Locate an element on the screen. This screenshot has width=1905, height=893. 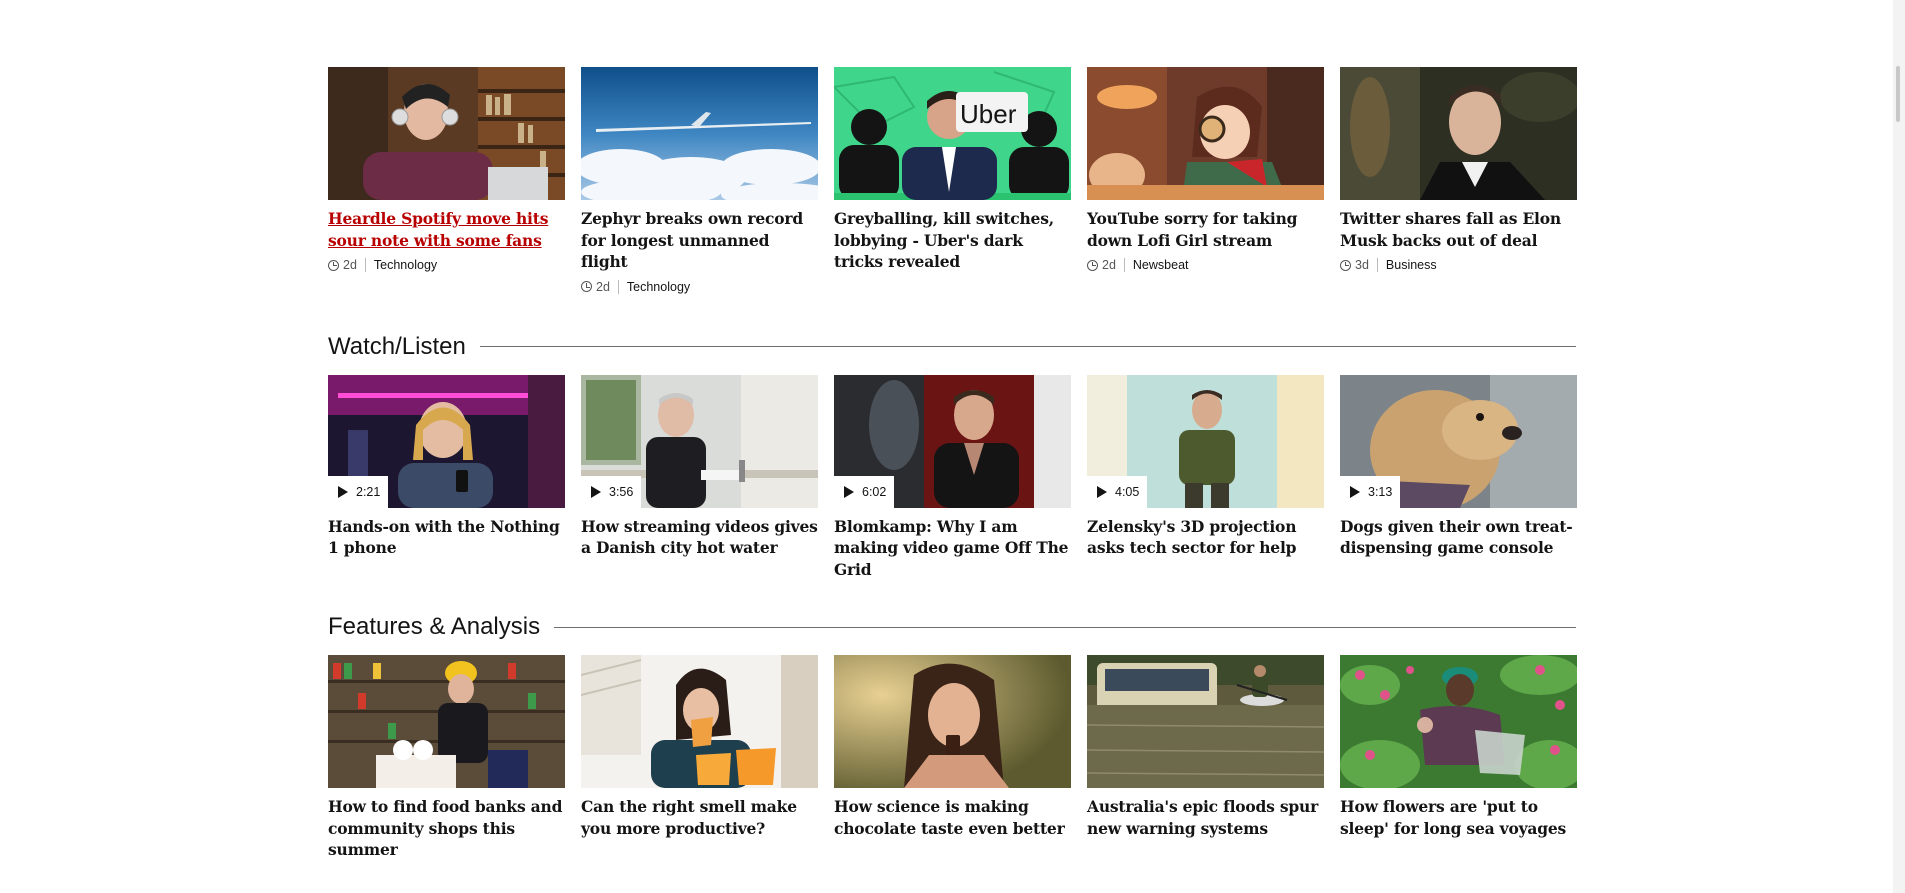
video-thumbnail: 2:21 is located at coordinates (446, 441).